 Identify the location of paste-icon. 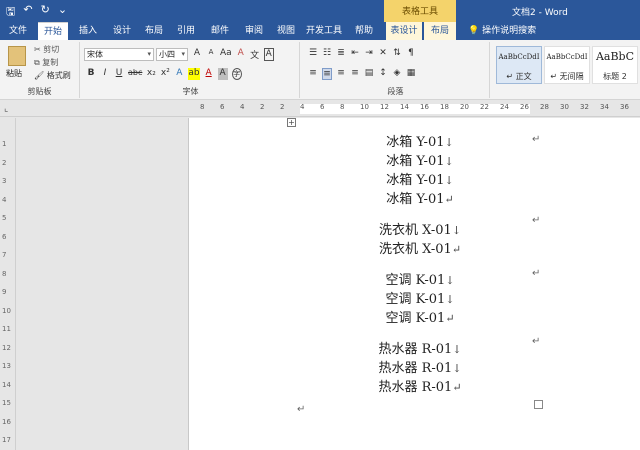
(17, 56).